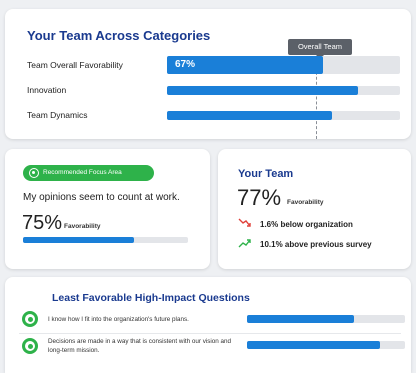 This screenshot has width=416, height=373. Describe the element at coordinates (263, 90) in the screenshot. I see `innovation-bar-fill` at that location.